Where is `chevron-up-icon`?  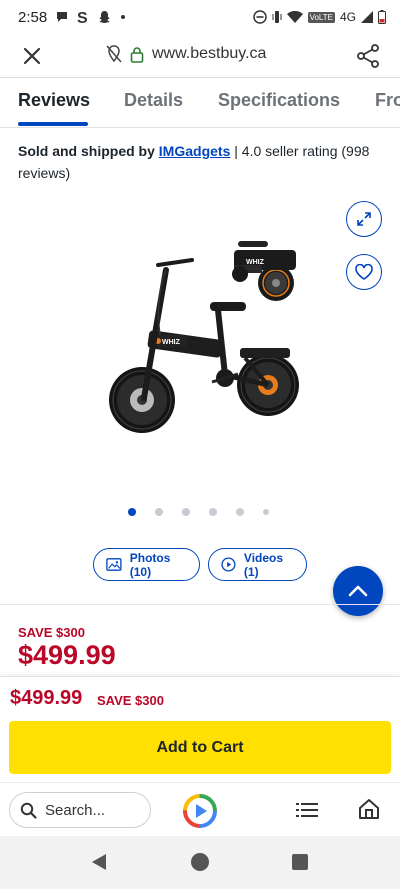
chevron-up-icon is located at coordinates (358, 591).